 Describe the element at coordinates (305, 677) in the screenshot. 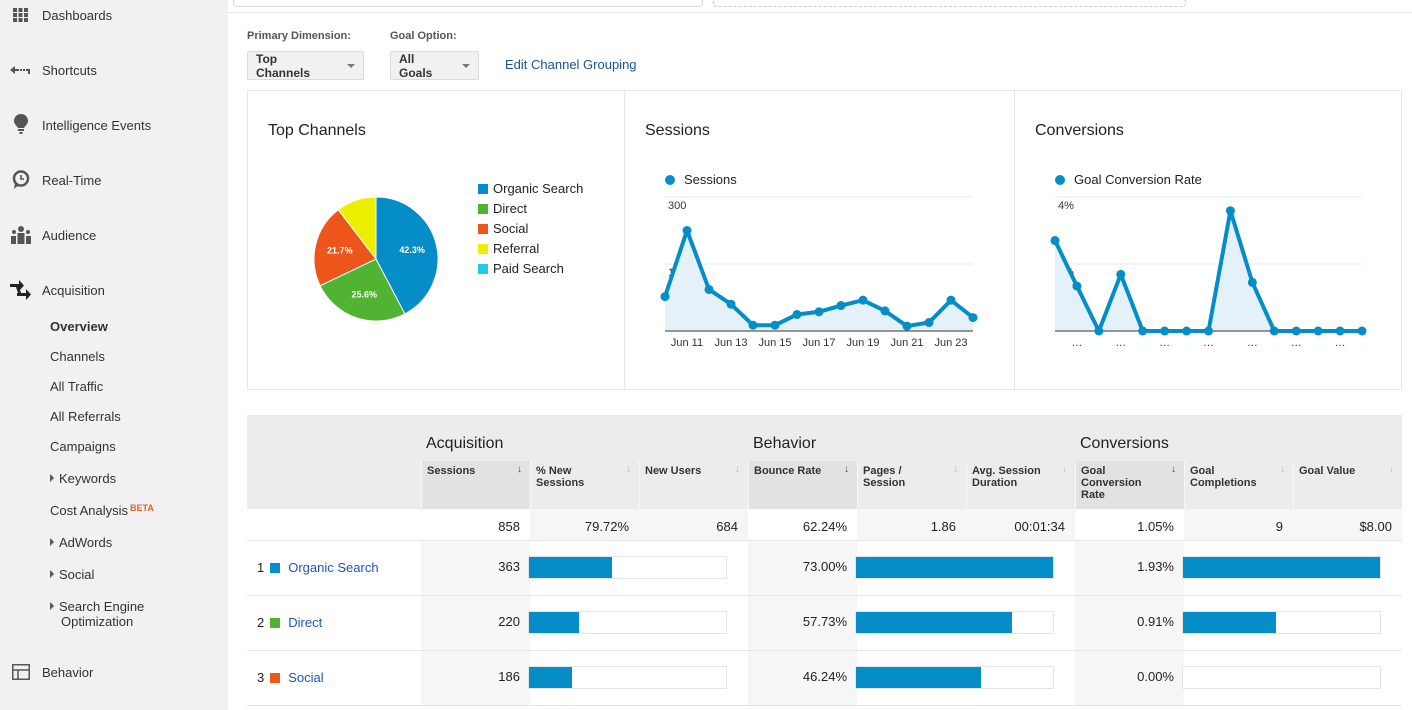

I see `channel-link: Social` at that location.